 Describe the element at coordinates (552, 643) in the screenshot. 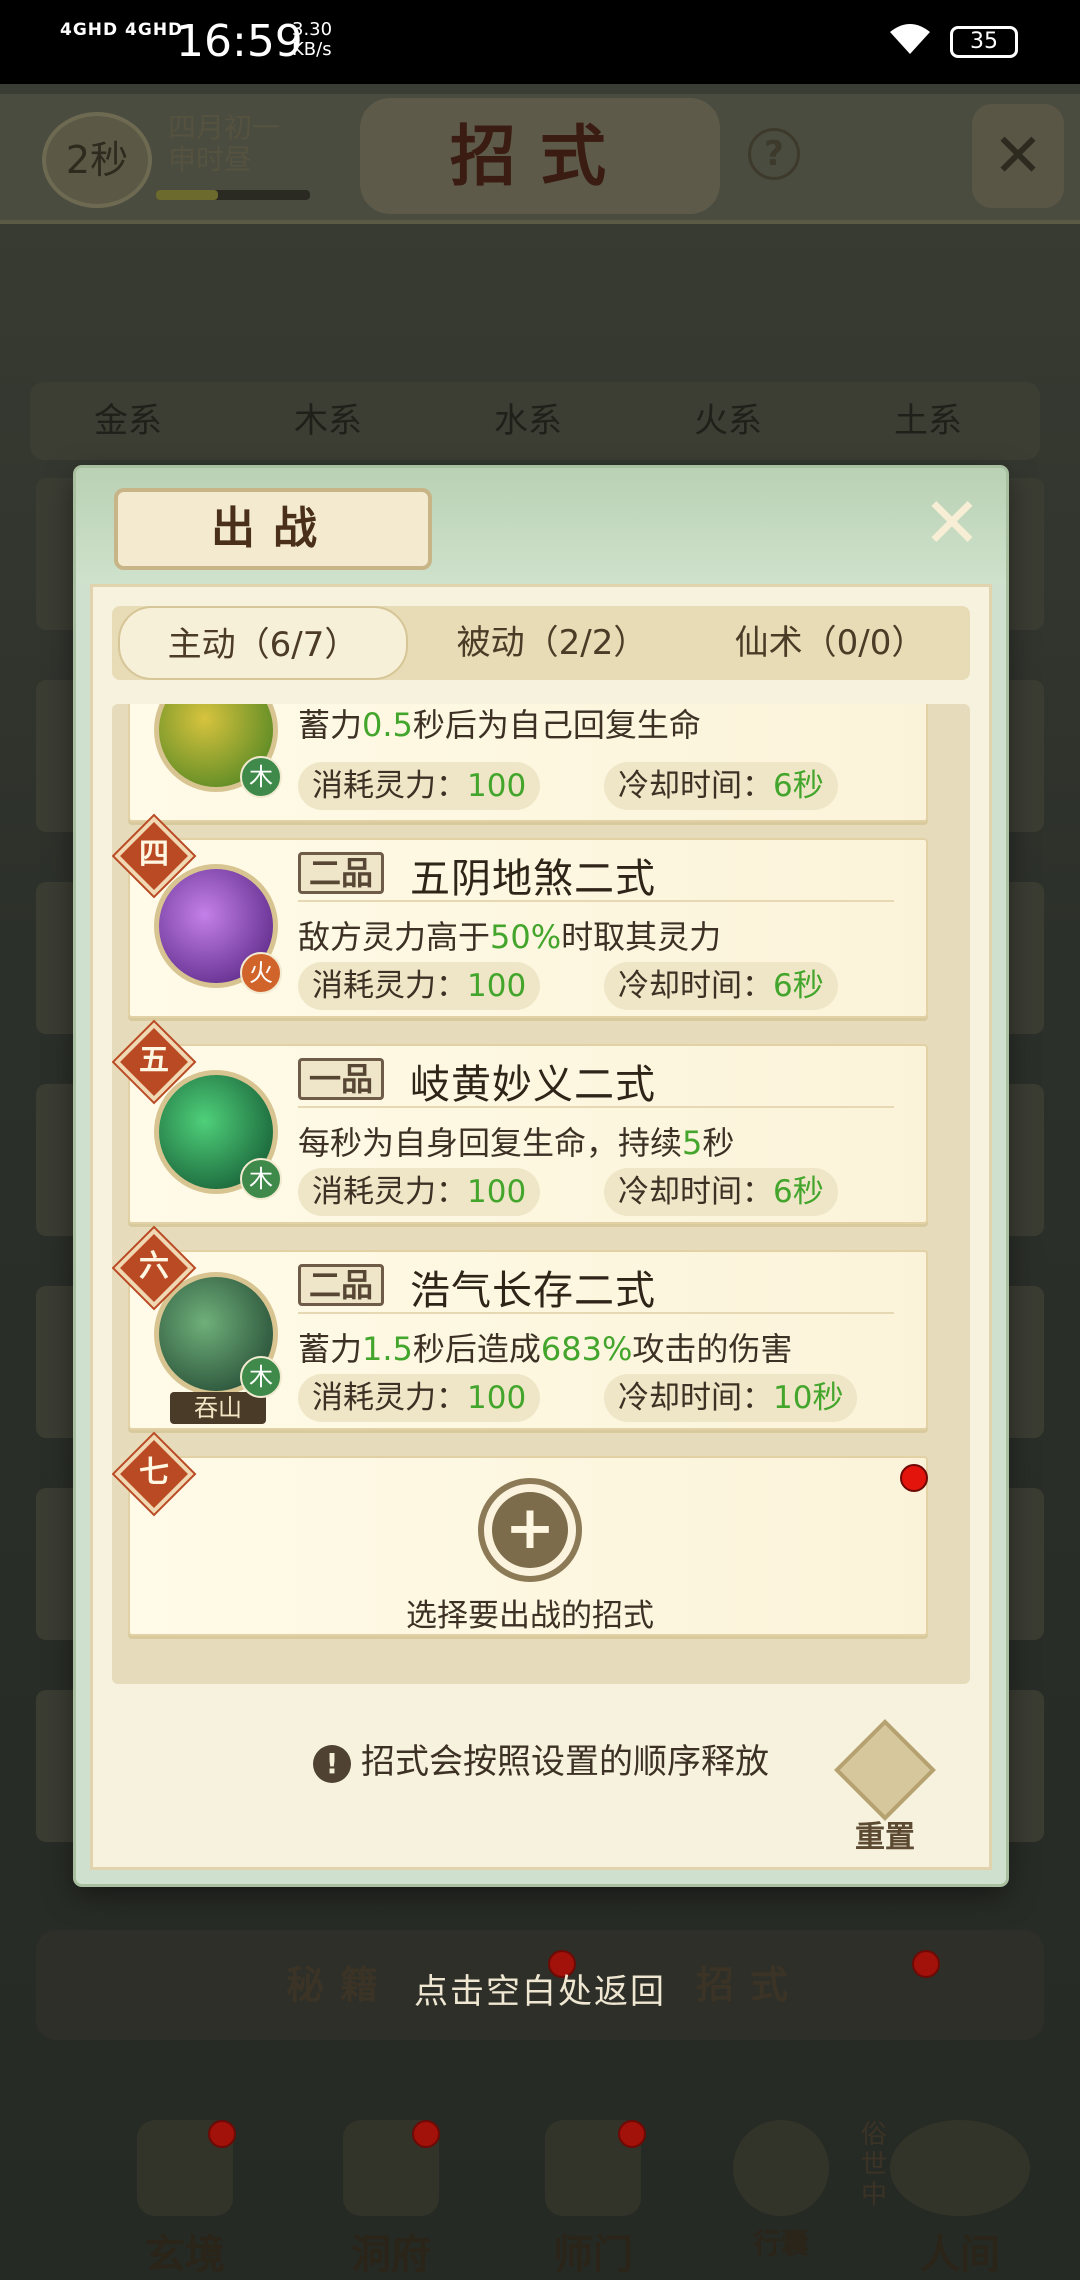

I see `tab-passive-moves: 被动（2/2）` at that location.